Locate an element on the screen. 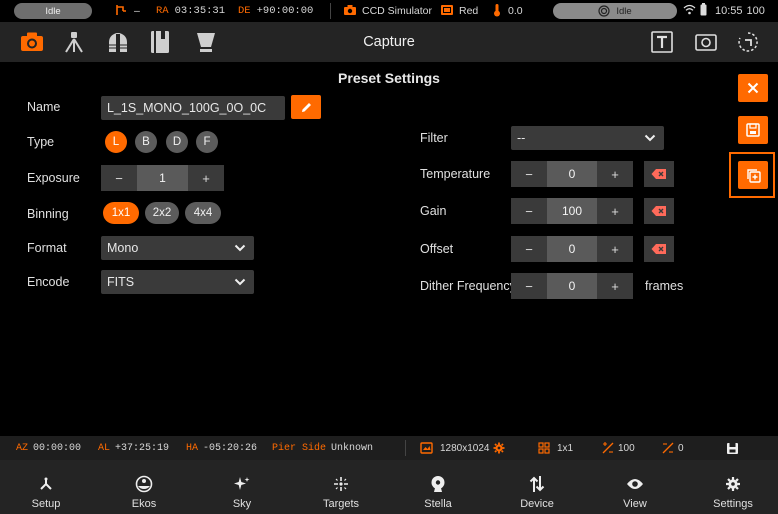  telescope-icon is located at coordinates (74, 42).